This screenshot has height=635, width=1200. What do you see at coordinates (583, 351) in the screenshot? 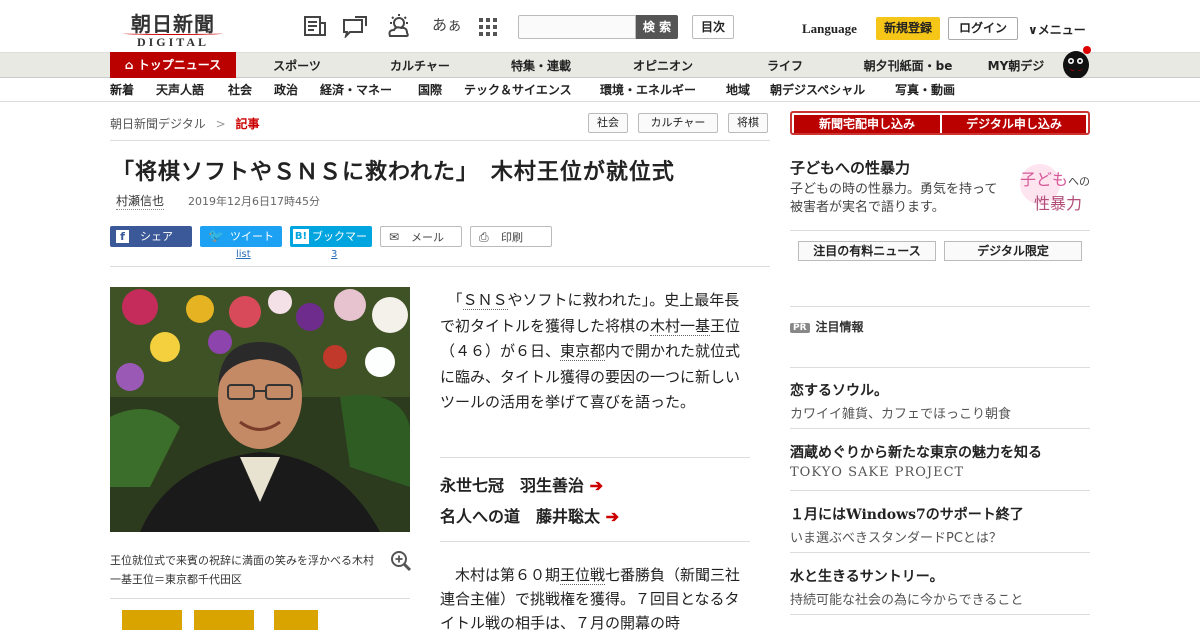
I see `keyword-link: 東京都` at bounding box center [583, 351].